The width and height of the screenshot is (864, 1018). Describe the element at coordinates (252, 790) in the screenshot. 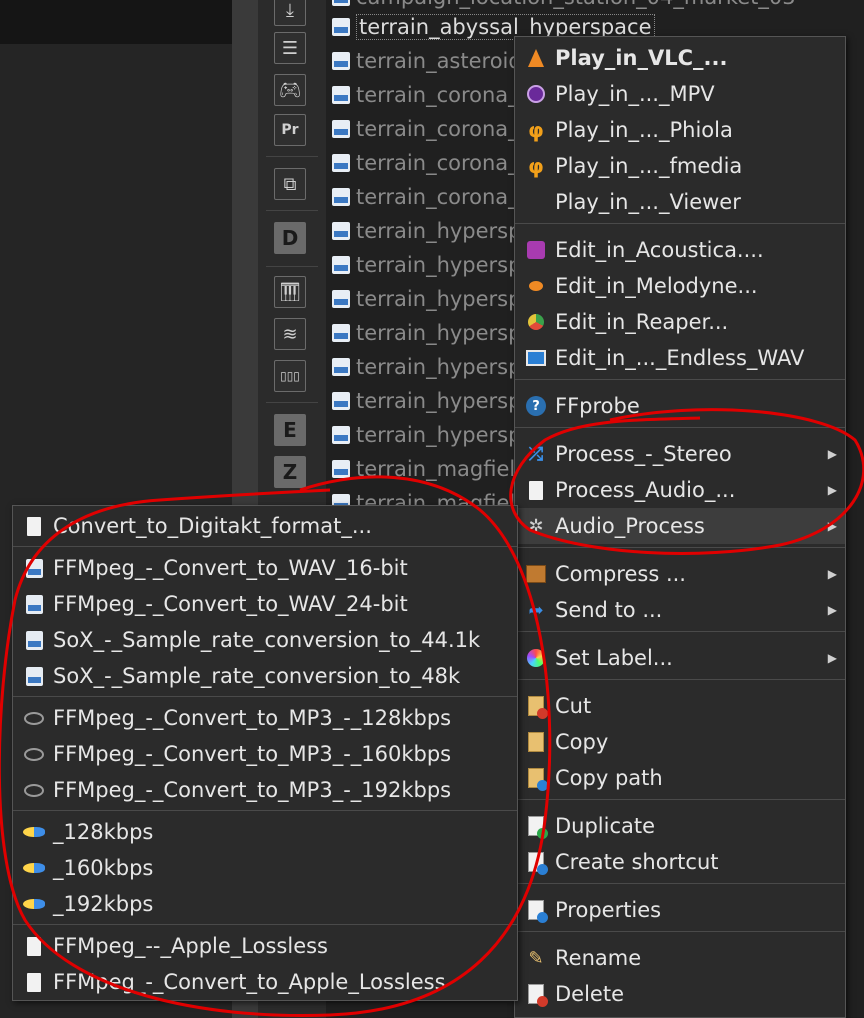

I see `menu-item-label: FFMpeg_-_Convert_to_MP3_-_192kbps` at that location.